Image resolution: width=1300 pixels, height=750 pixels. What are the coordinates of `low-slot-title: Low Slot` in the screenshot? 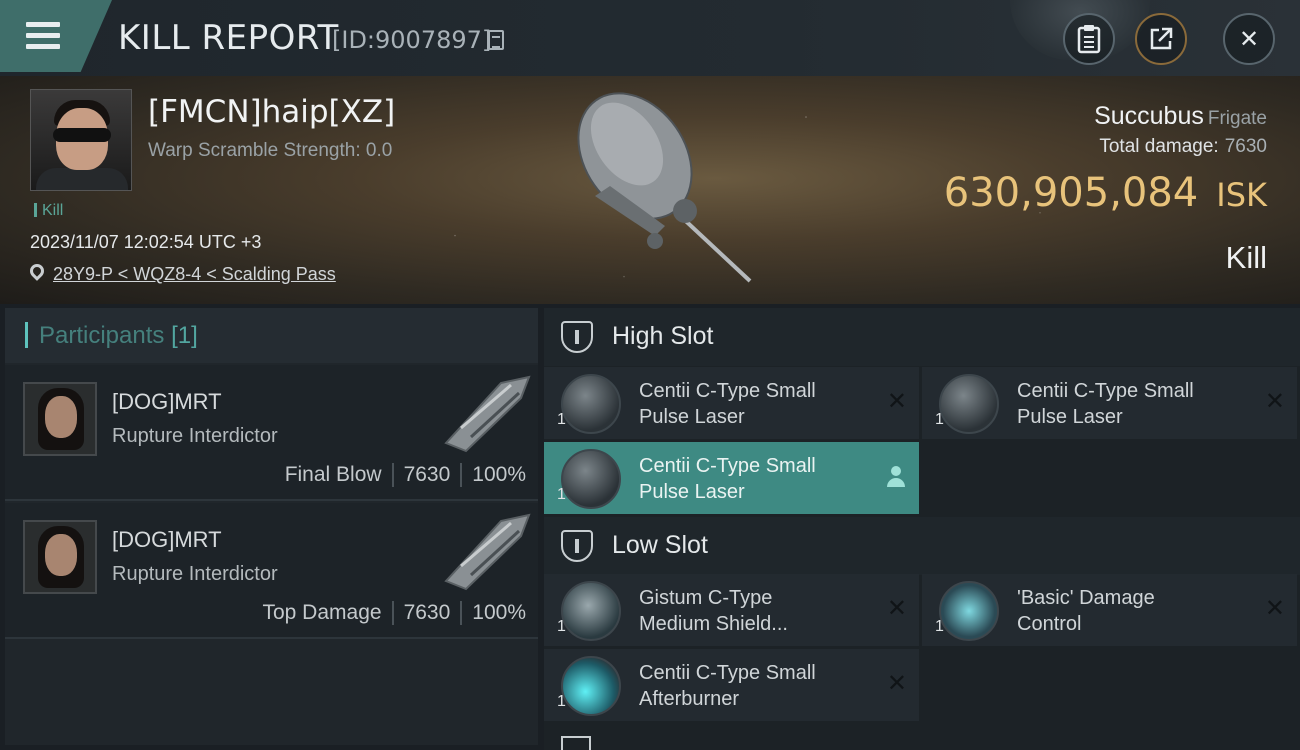 It's located at (660, 545).